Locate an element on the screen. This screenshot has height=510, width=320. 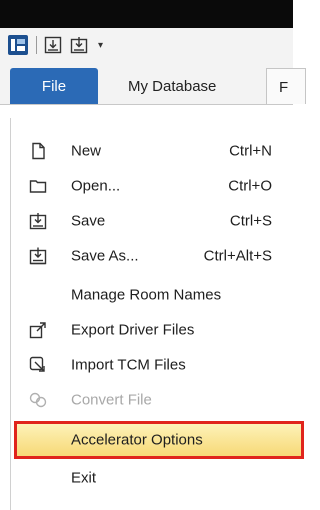
menu-item-import-tcm-files: Import TCM Files is located at coordinates (152, 365).